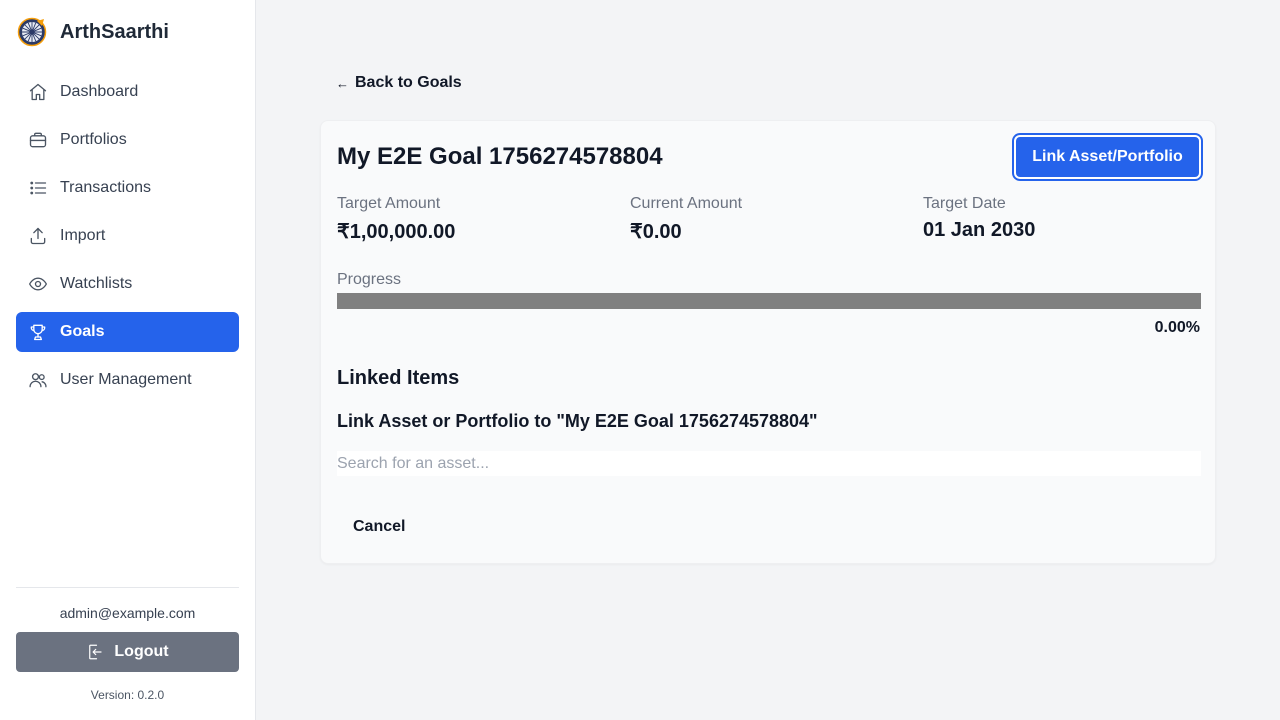 The image size is (1280, 720). I want to click on progress-bar, so click(769, 301).